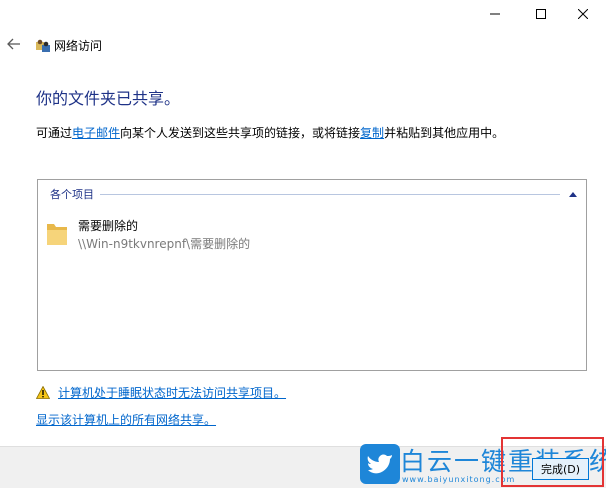 This screenshot has width=606, height=488. Describe the element at coordinates (43, 392) in the screenshot. I see `warning-icon` at that location.